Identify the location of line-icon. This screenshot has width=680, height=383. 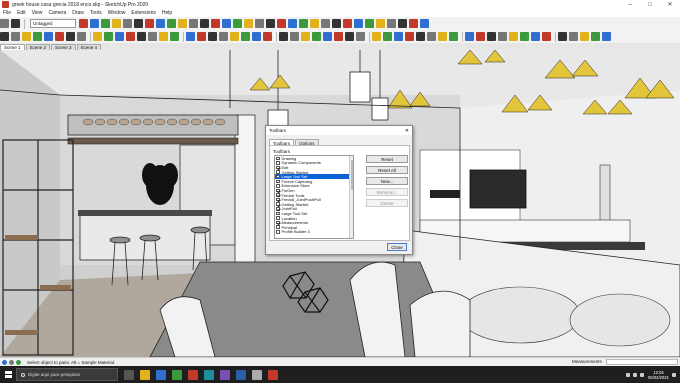
(94, 23).